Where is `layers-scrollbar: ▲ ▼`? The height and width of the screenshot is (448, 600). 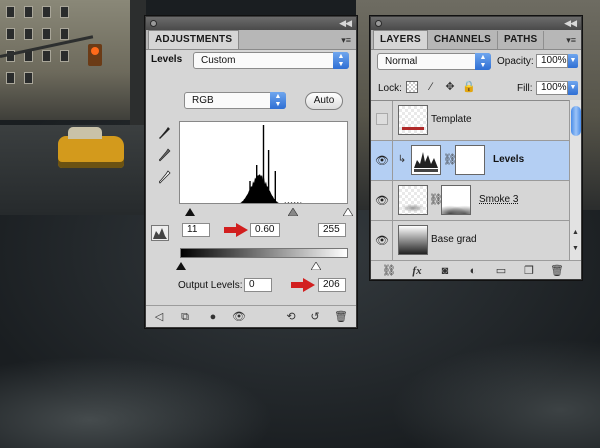
layers-scrollbar: ▲ ▼ is located at coordinates (575, 180).